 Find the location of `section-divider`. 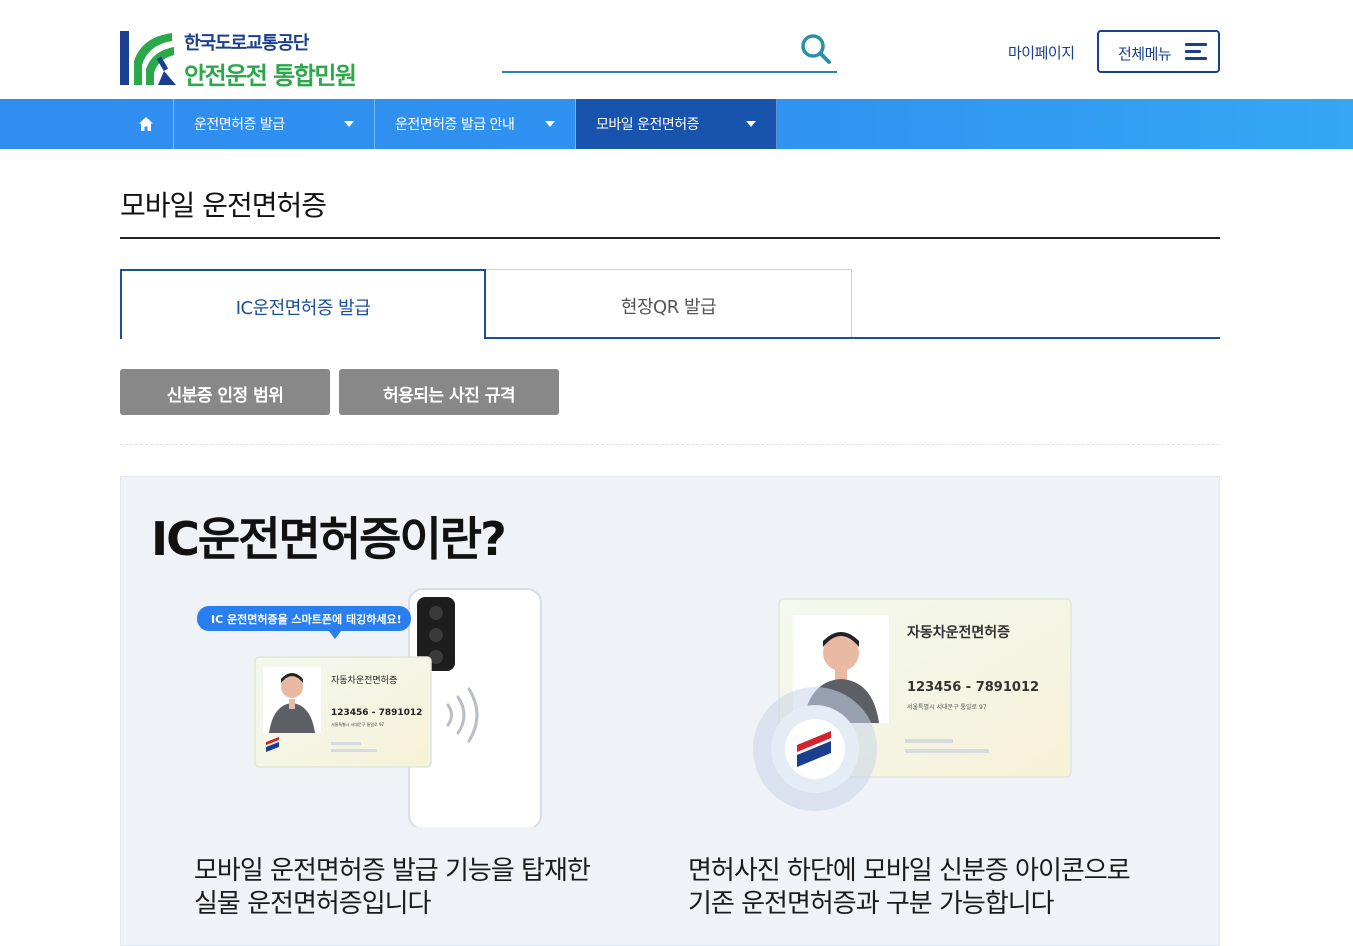

section-divider is located at coordinates (670, 444).